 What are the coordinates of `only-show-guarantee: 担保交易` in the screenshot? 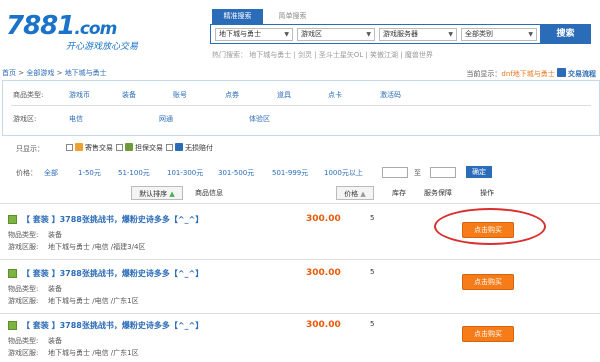 It's located at (139, 148).